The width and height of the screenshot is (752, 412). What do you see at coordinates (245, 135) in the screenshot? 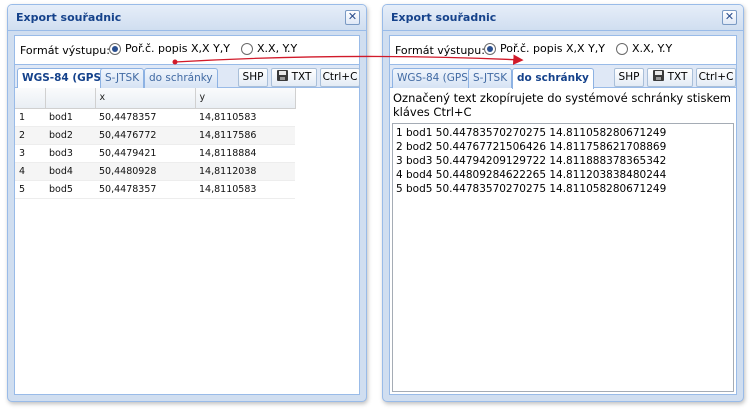
I see `cell-y: 14,8117586` at bounding box center [245, 135].